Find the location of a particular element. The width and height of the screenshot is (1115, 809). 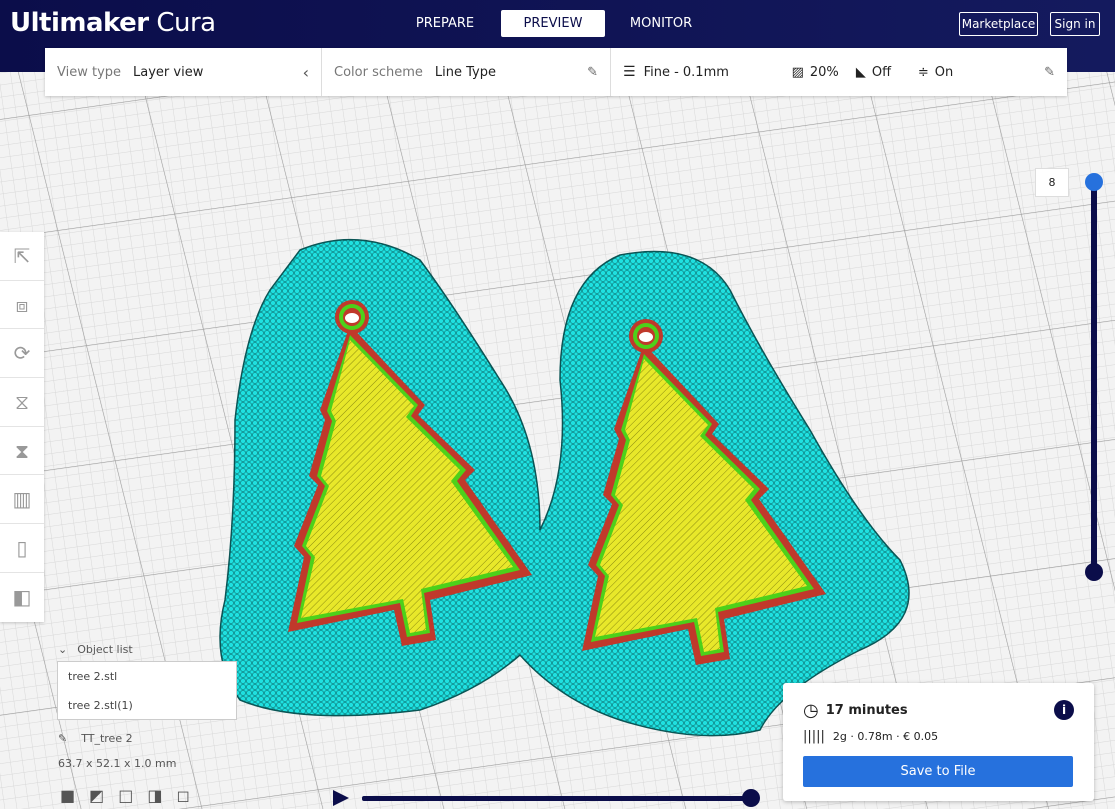

info-icon: i is located at coordinates (1064, 710).